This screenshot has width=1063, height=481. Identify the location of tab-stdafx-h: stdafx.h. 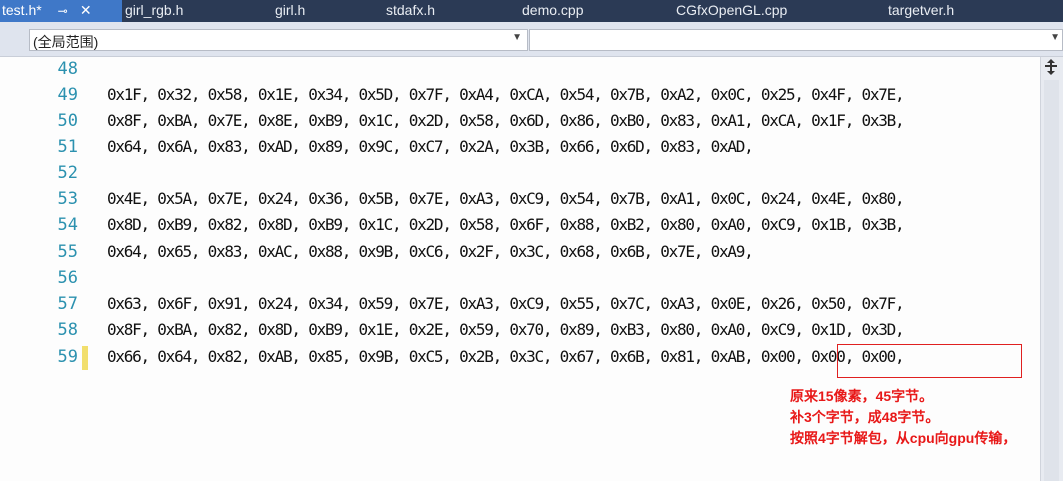
(410, 11).